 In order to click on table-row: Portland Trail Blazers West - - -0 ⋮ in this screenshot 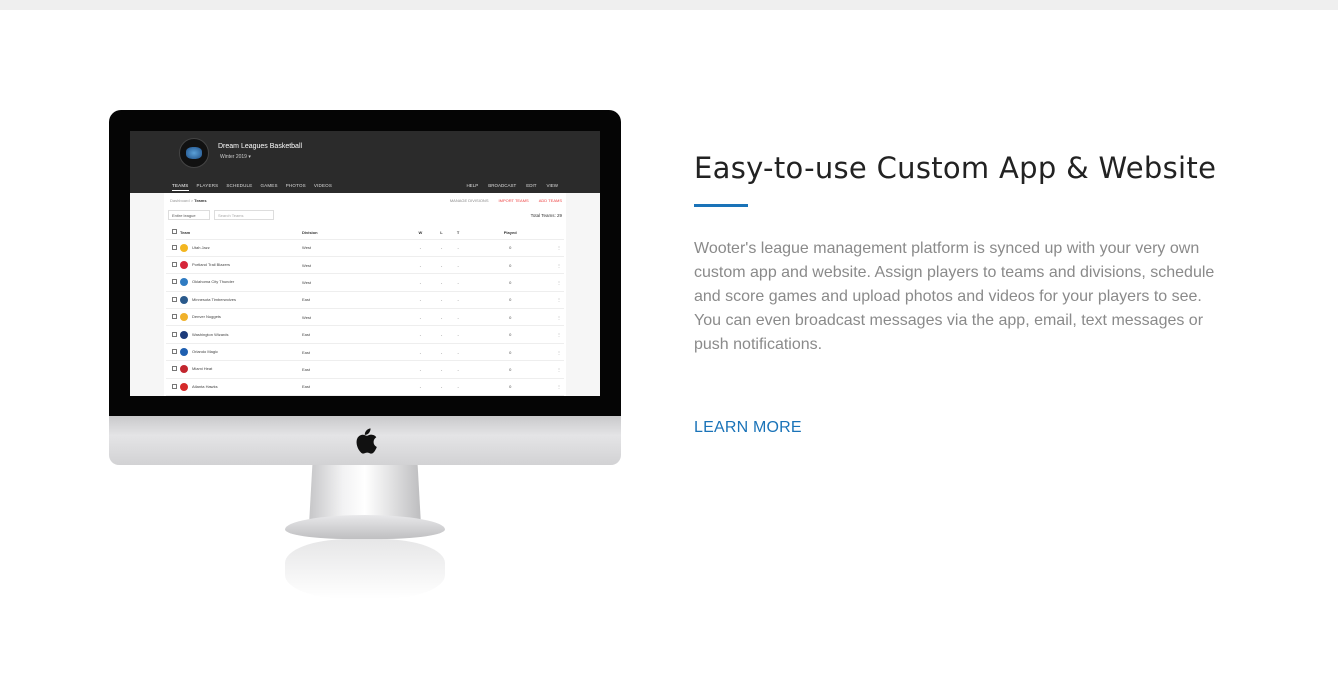, I will do `click(365, 265)`.